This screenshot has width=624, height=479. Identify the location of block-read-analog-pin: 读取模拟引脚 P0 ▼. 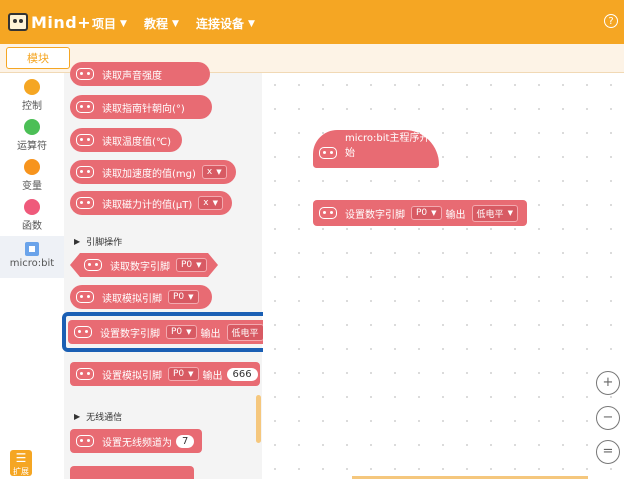
(141, 297).